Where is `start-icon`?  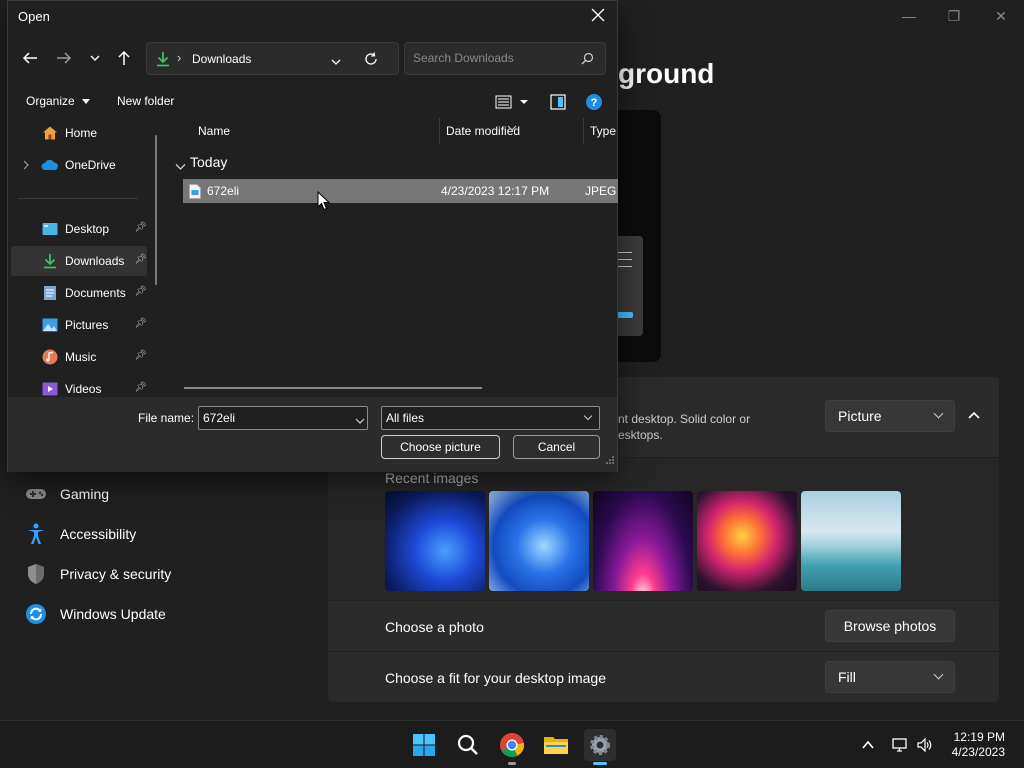 start-icon is located at coordinates (424, 745).